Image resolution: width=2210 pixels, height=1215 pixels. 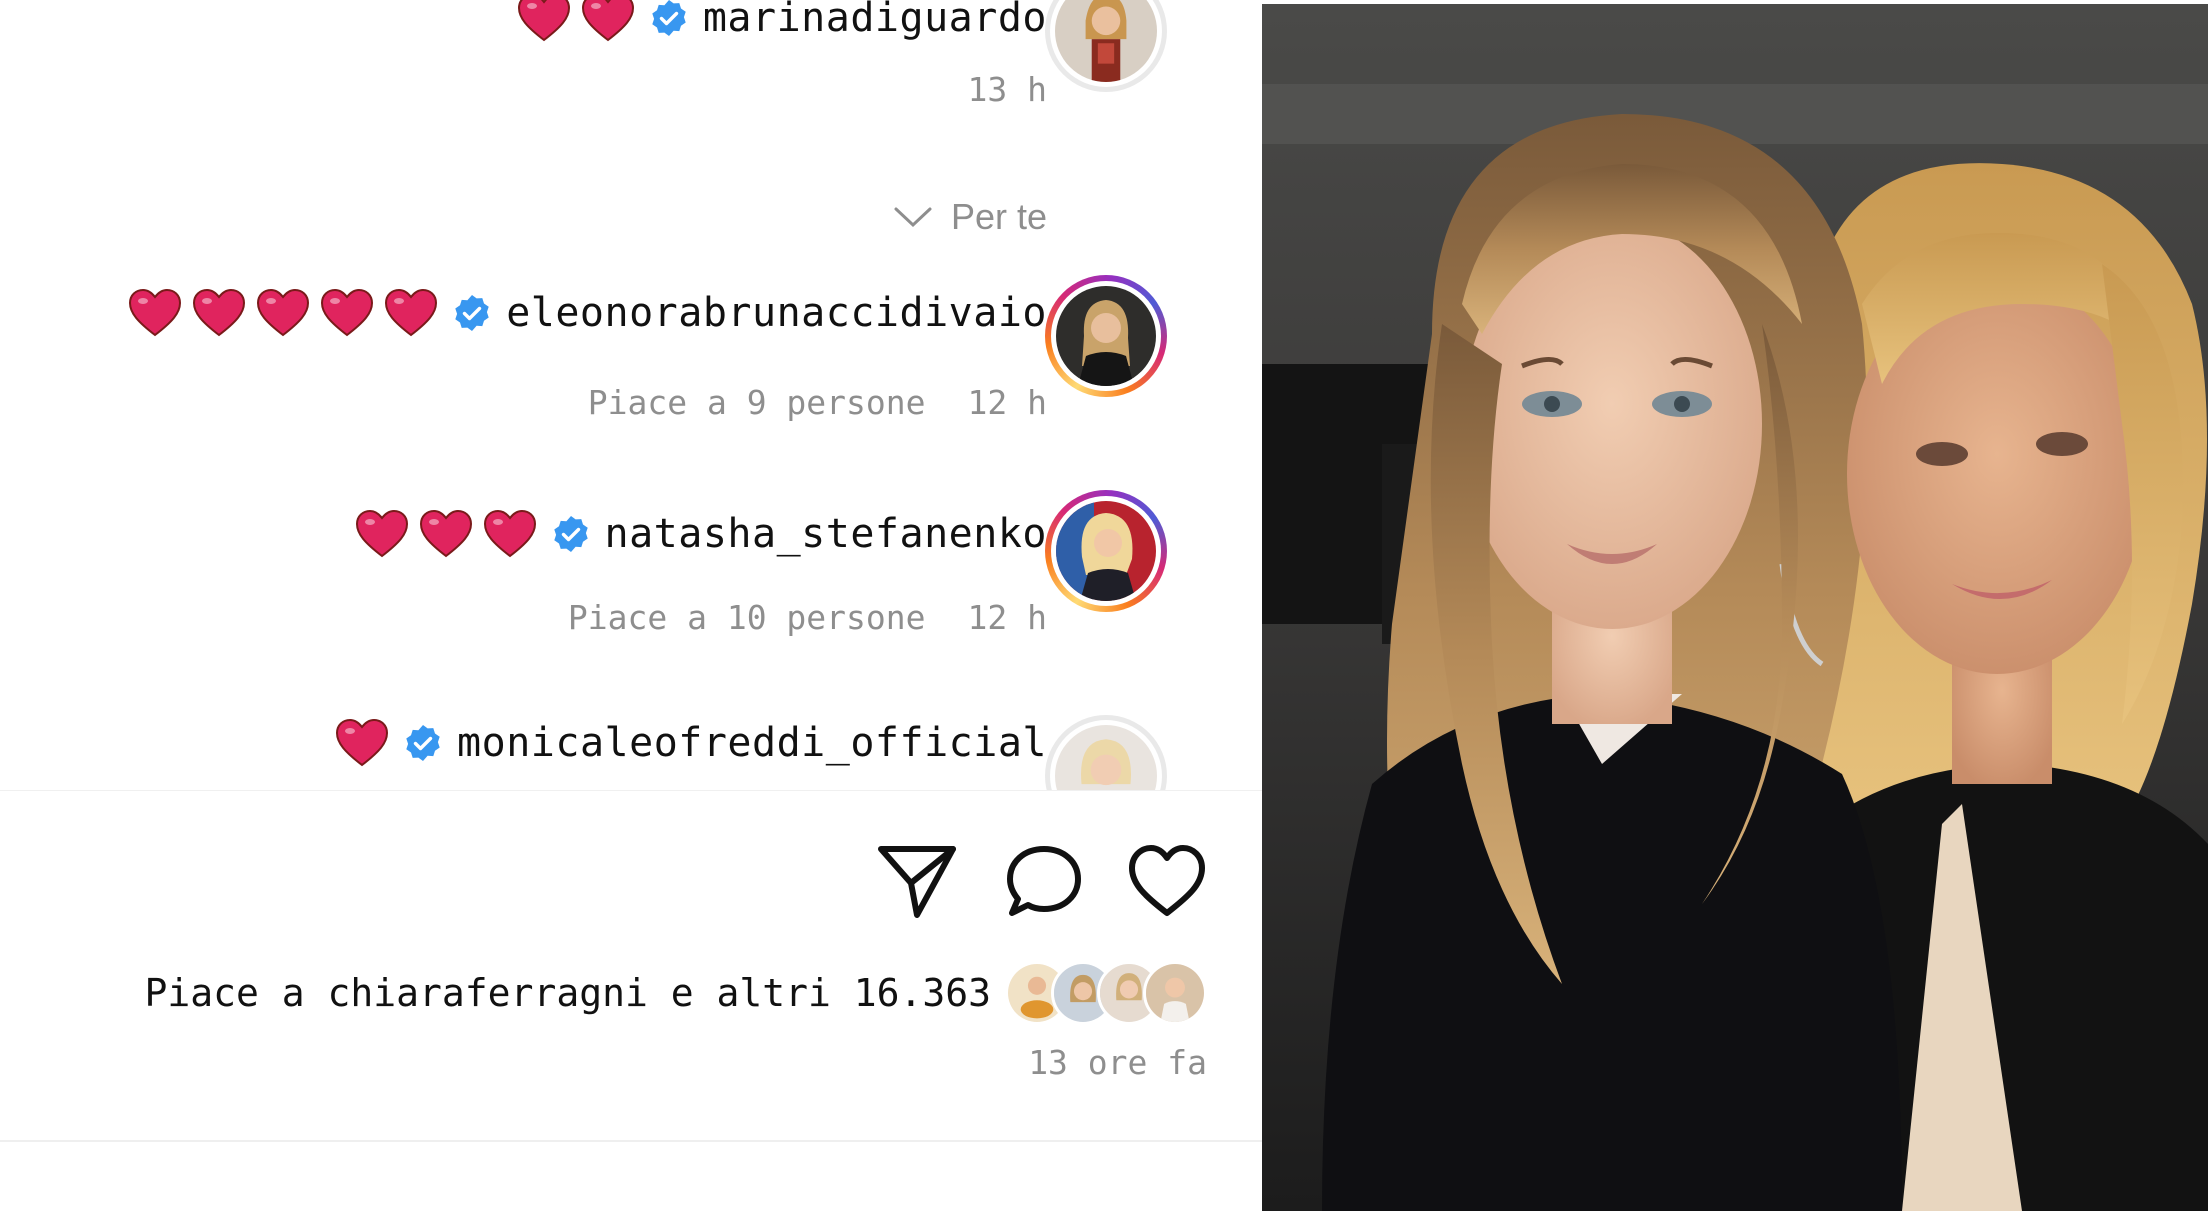 What do you see at coordinates (757, 402) in the screenshot?
I see `comment-likes-link: Piace a 9 persone` at bounding box center [757, 402].